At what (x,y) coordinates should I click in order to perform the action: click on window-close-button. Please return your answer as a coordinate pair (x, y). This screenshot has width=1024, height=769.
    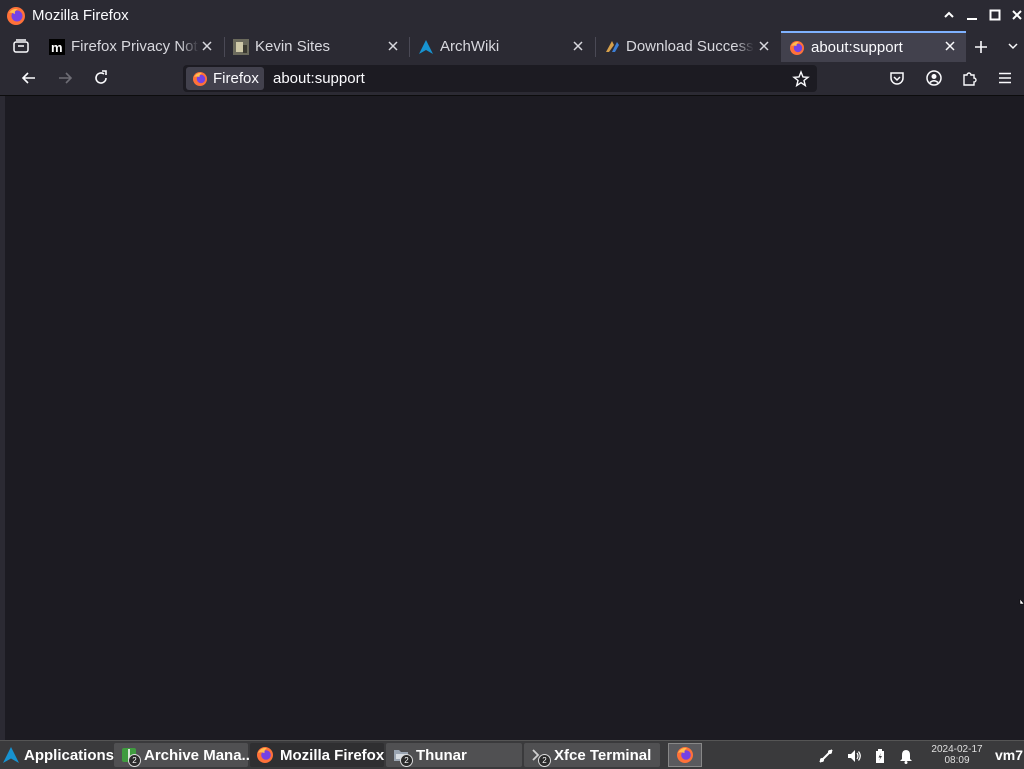
    Looking at the image, I should click on (1016, 15).